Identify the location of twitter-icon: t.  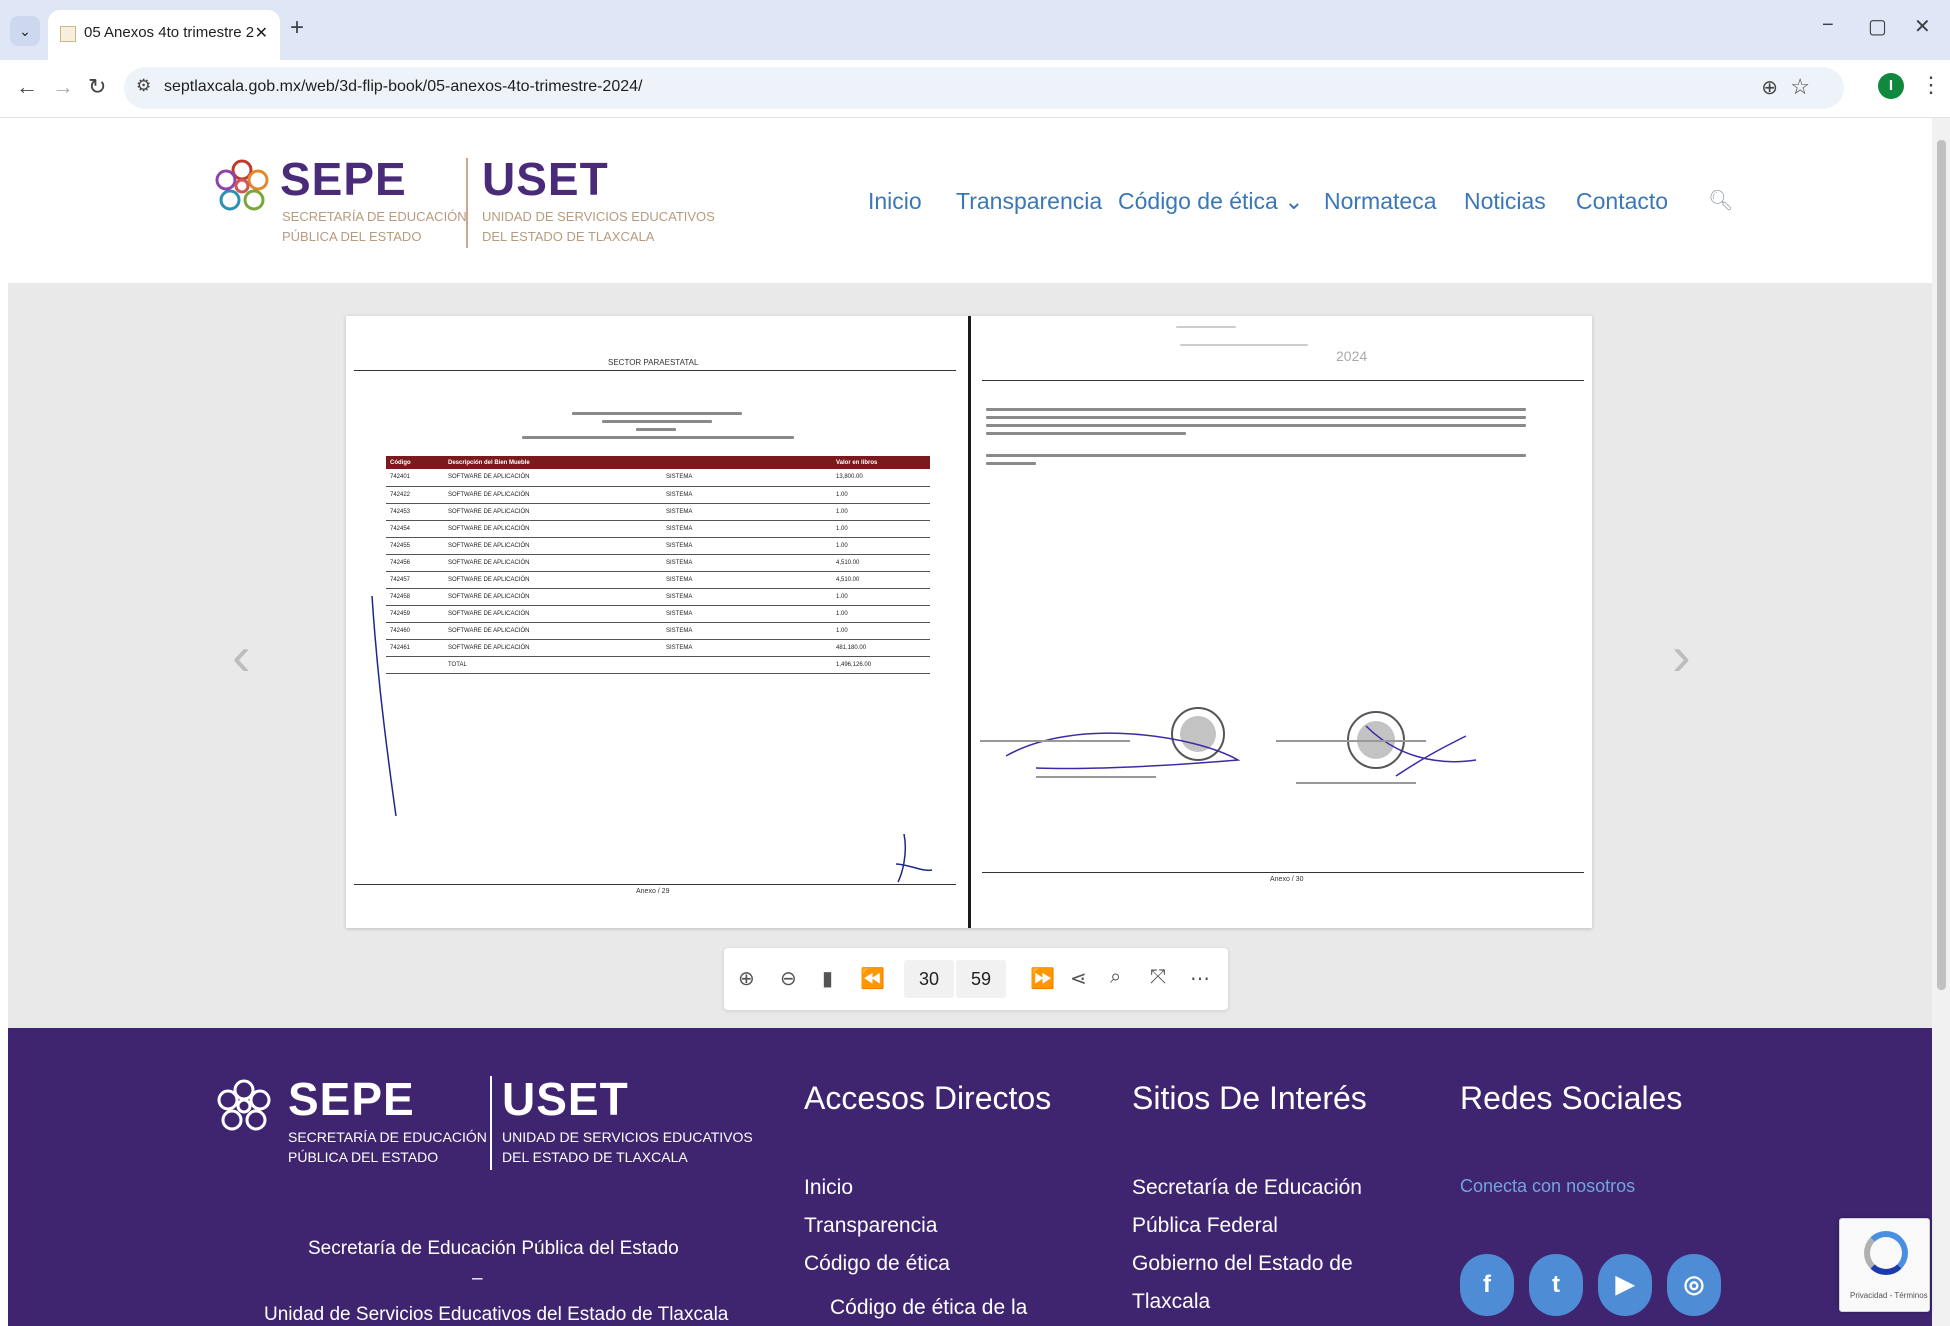
(1556, 1285).